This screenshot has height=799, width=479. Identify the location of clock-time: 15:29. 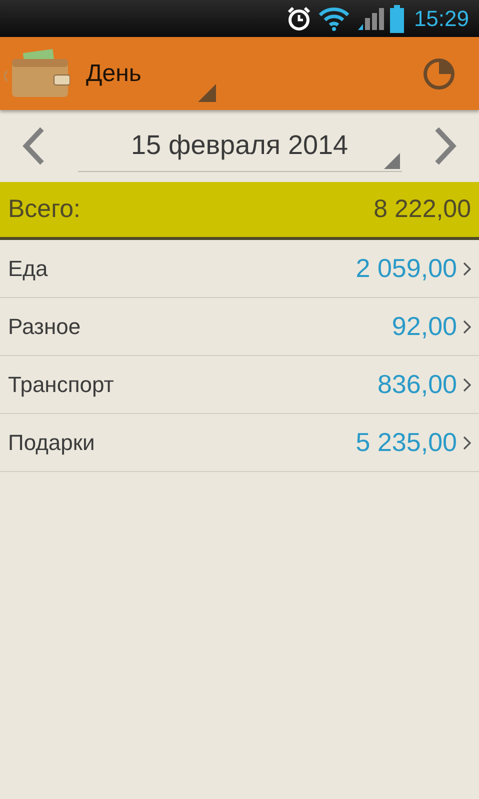
(441, 19).